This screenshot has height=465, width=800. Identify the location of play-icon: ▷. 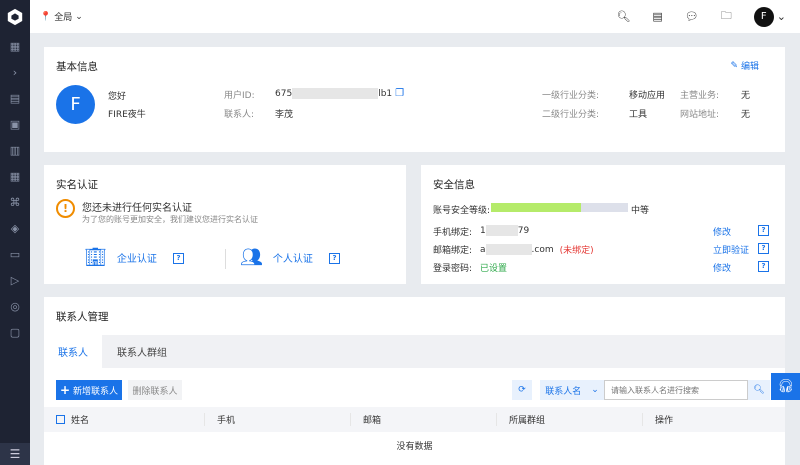
(15, 280).